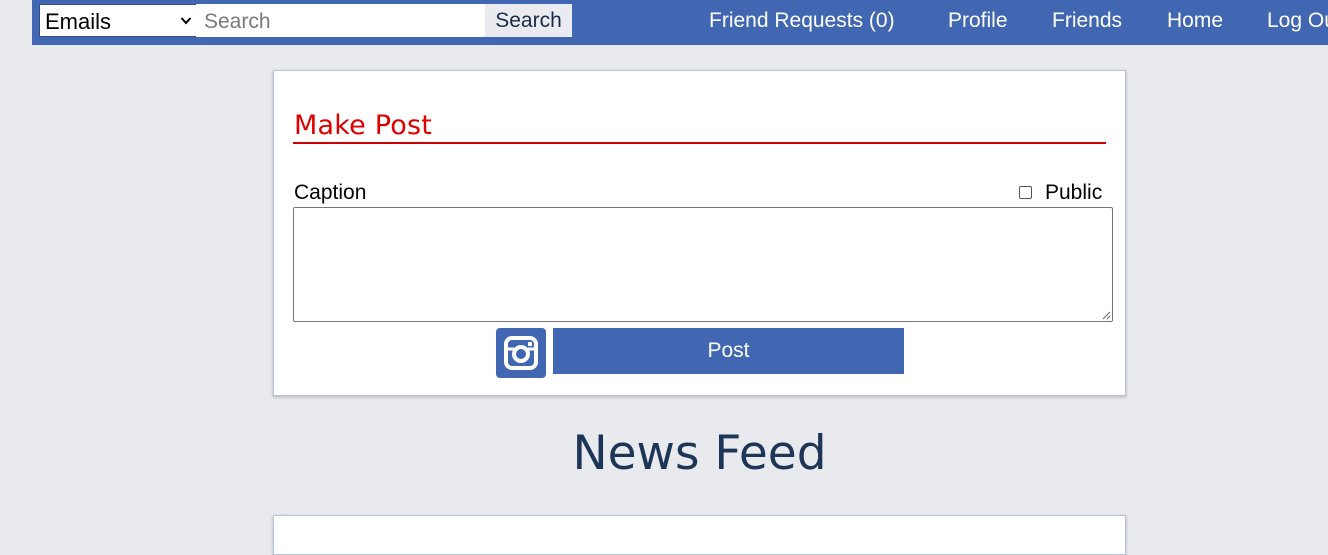 This screenshot has height=555, width=1328. Describe the element at coordinates (1087, 21) in the screenshot. I see `nav-link-friends: Friends` at that location.